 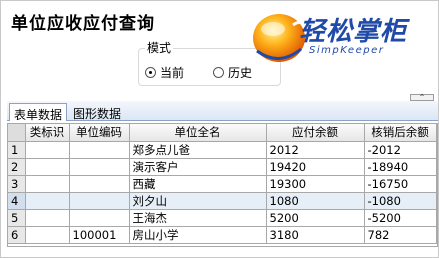 I want to click on table-row: 2 演示客户 19420 -18940, so click(x=222, y=167).